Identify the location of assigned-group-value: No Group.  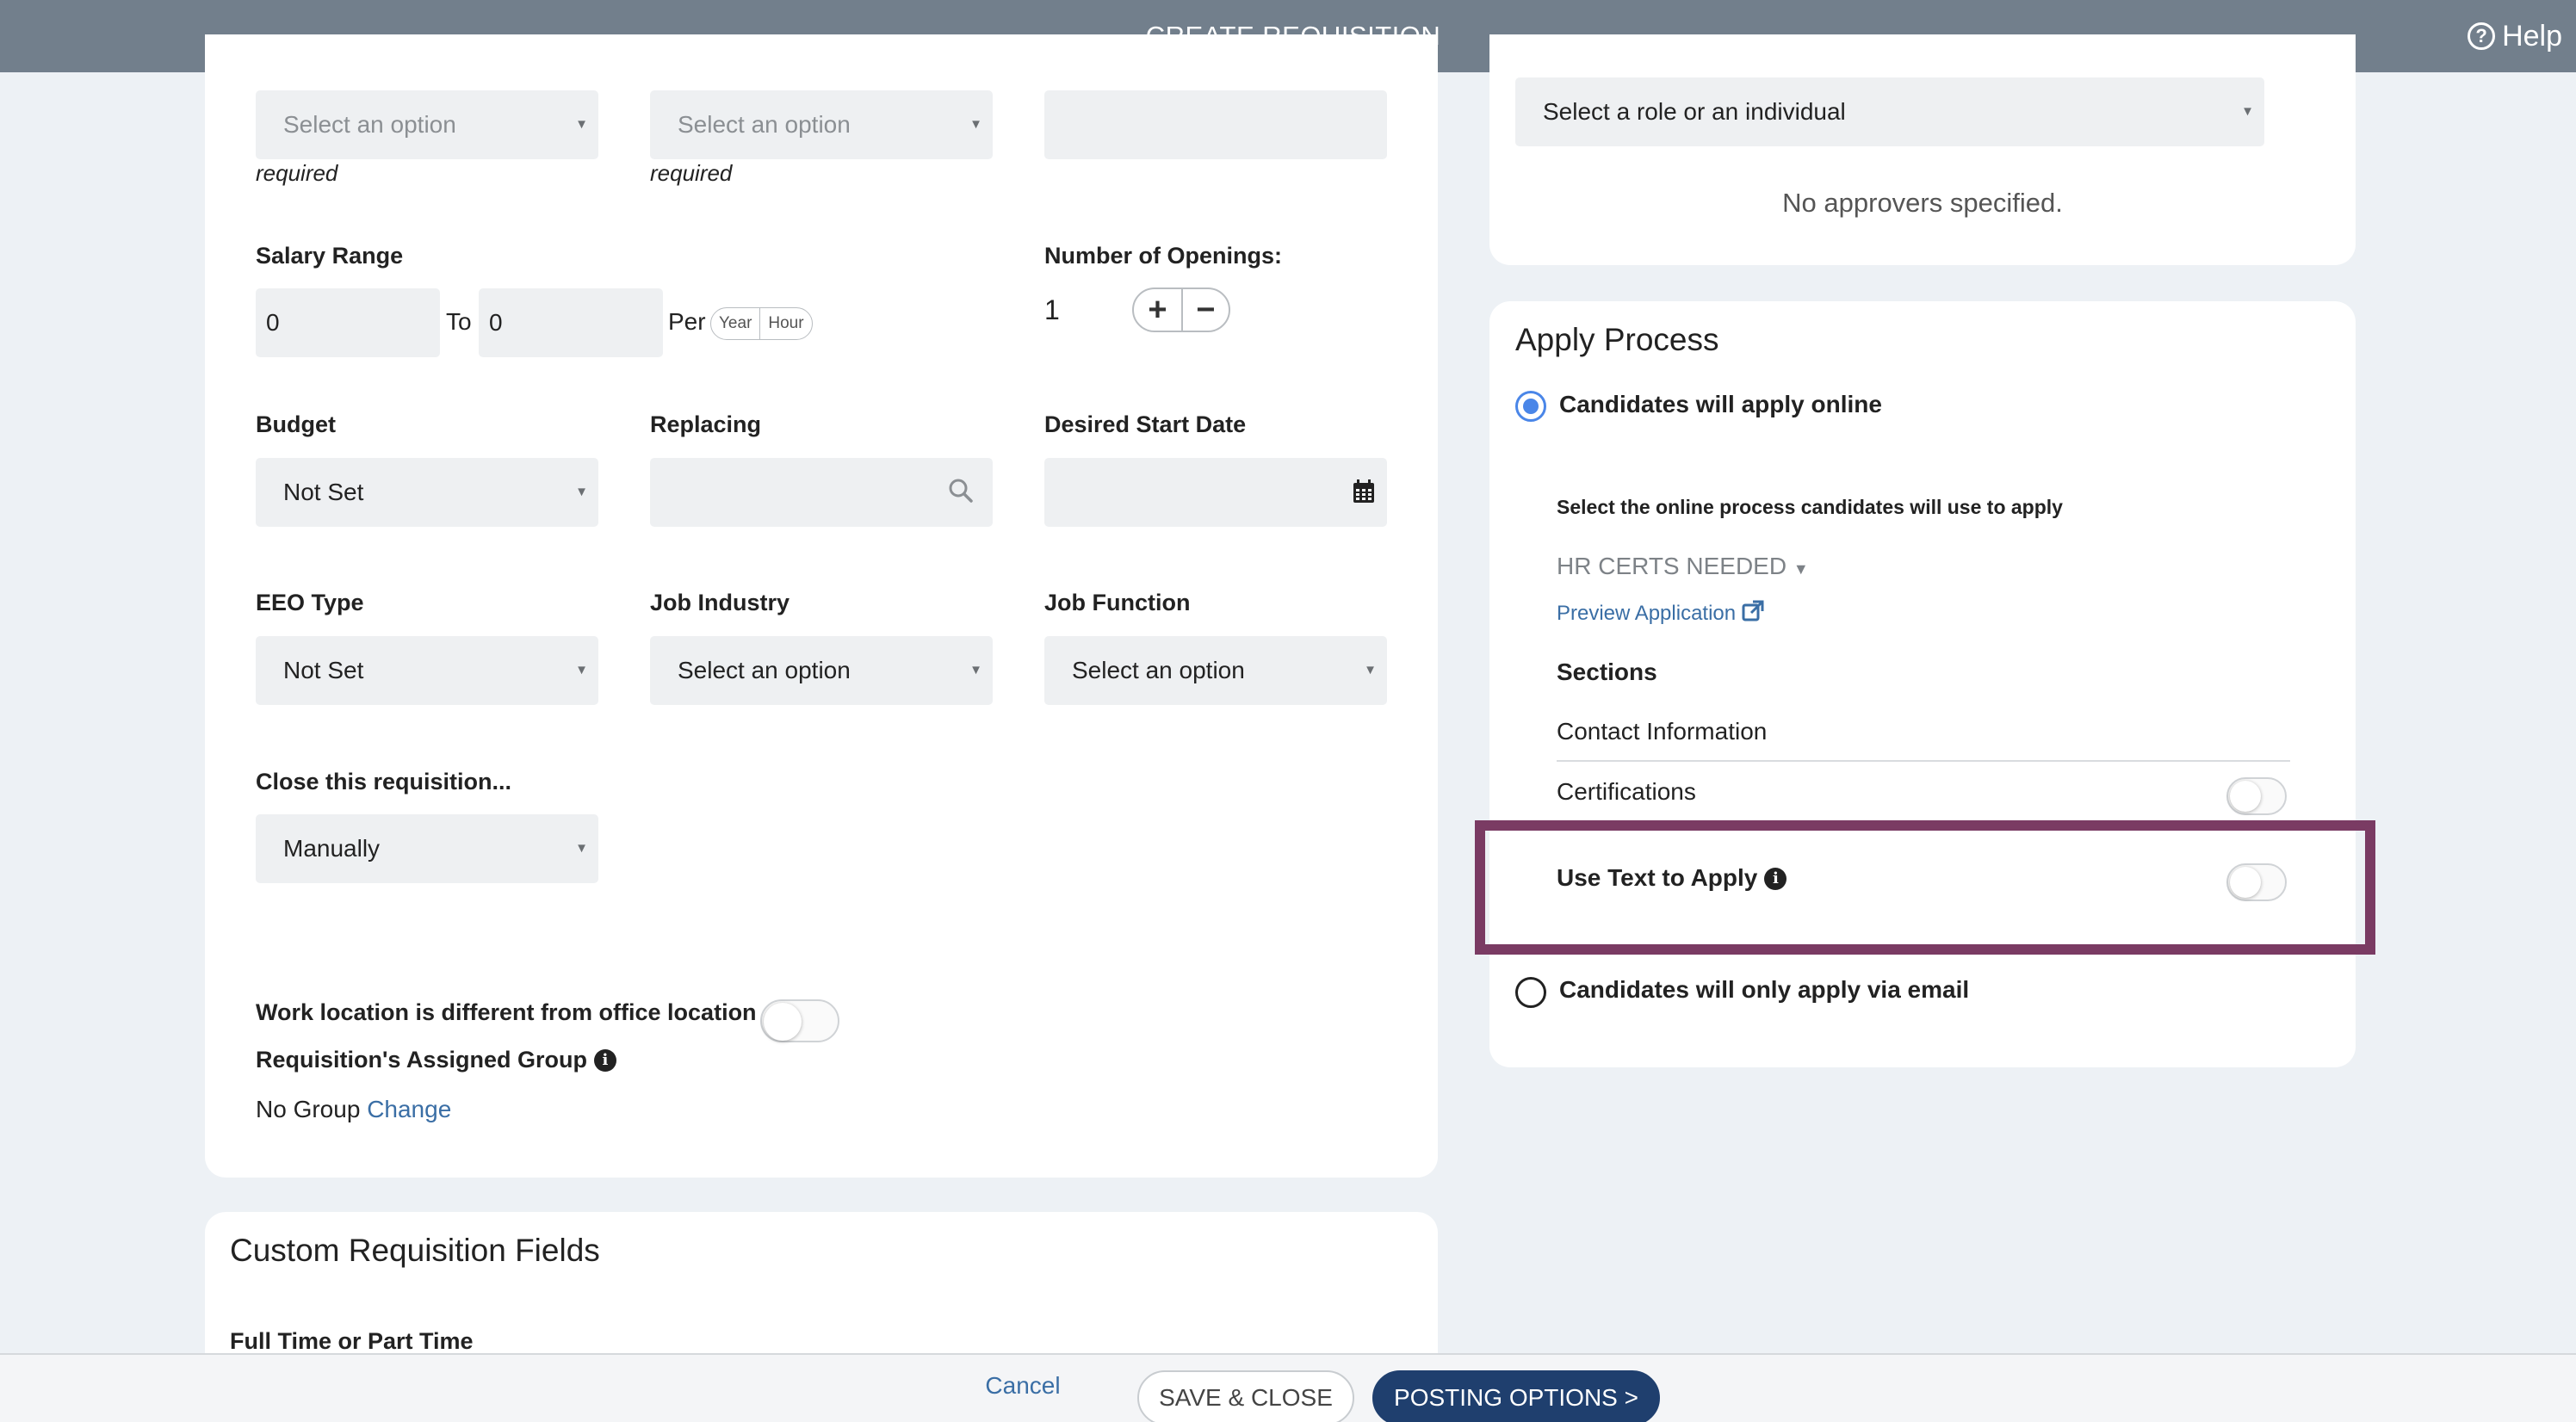
(309, 1109).